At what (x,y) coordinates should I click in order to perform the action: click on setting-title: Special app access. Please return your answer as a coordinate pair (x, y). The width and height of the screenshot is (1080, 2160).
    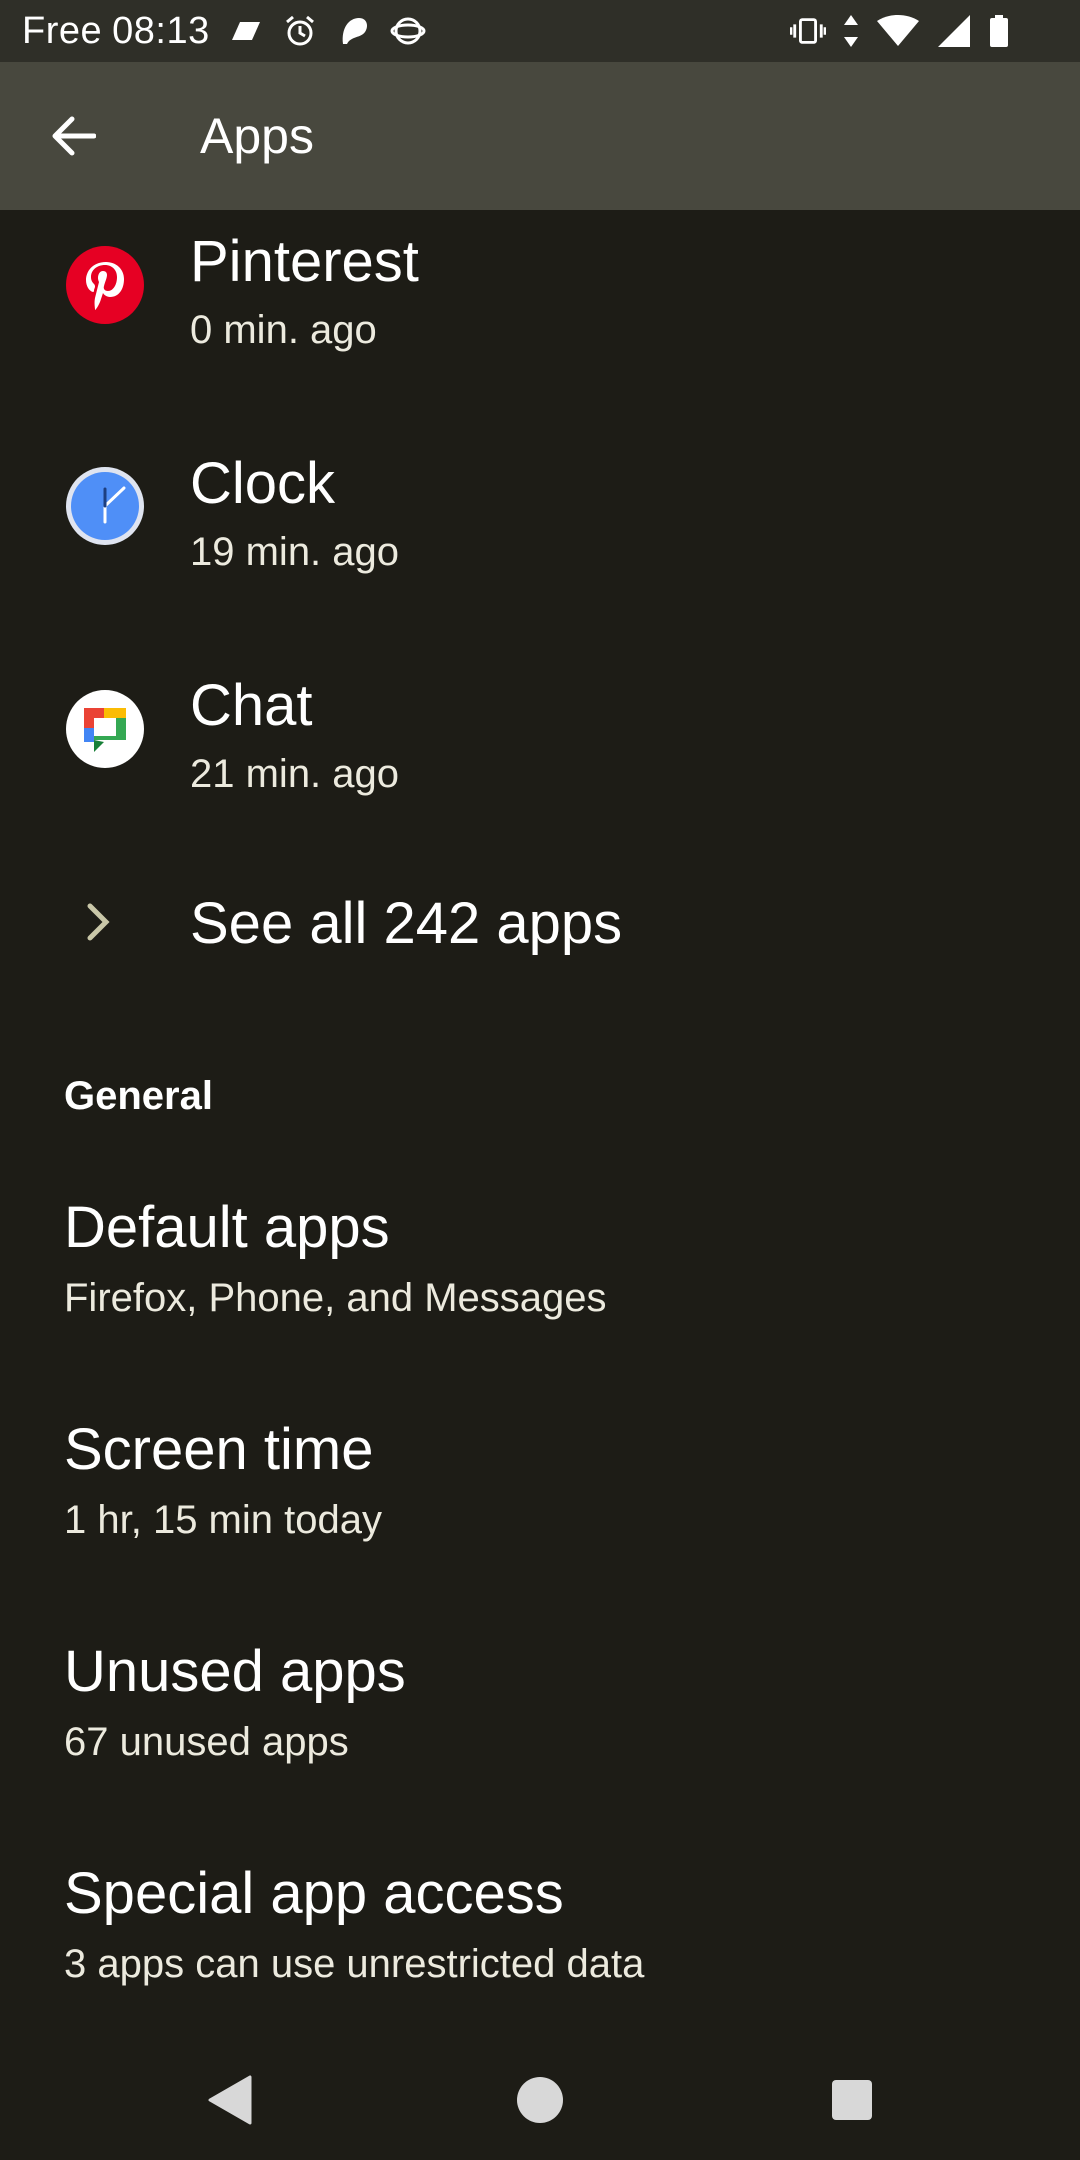
    Looking at the image, I should click on (314, 1893).